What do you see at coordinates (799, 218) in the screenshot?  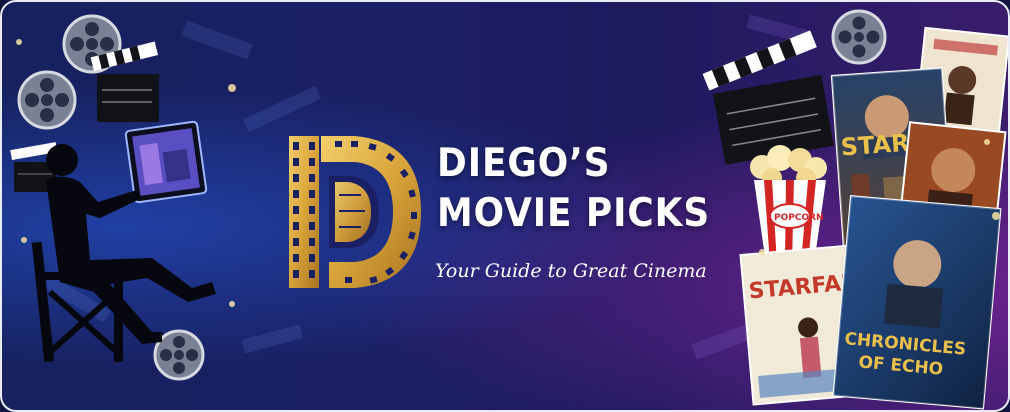 I see `popcorn-label: POPCORN` at bounding box center [799, 218].